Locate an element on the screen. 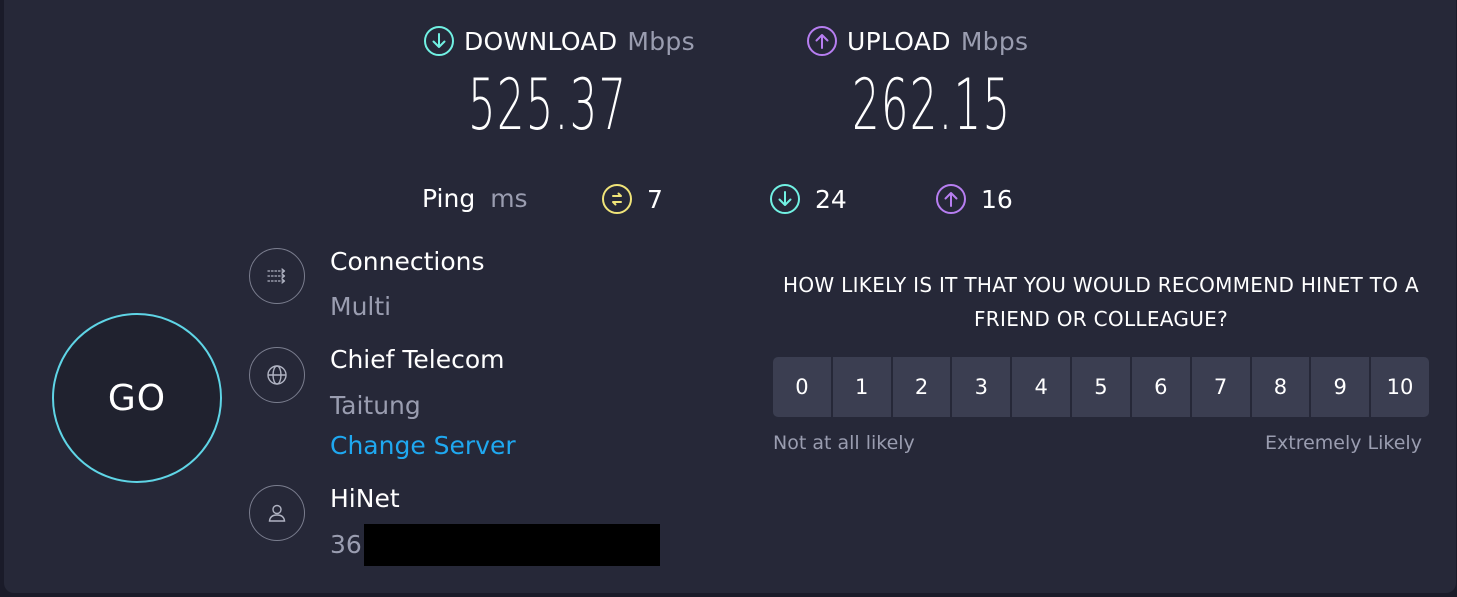 Image resolution: width=1457 pixels, height=597 pixels. upload-unit: Mbps is located at coordinates (994, 41).